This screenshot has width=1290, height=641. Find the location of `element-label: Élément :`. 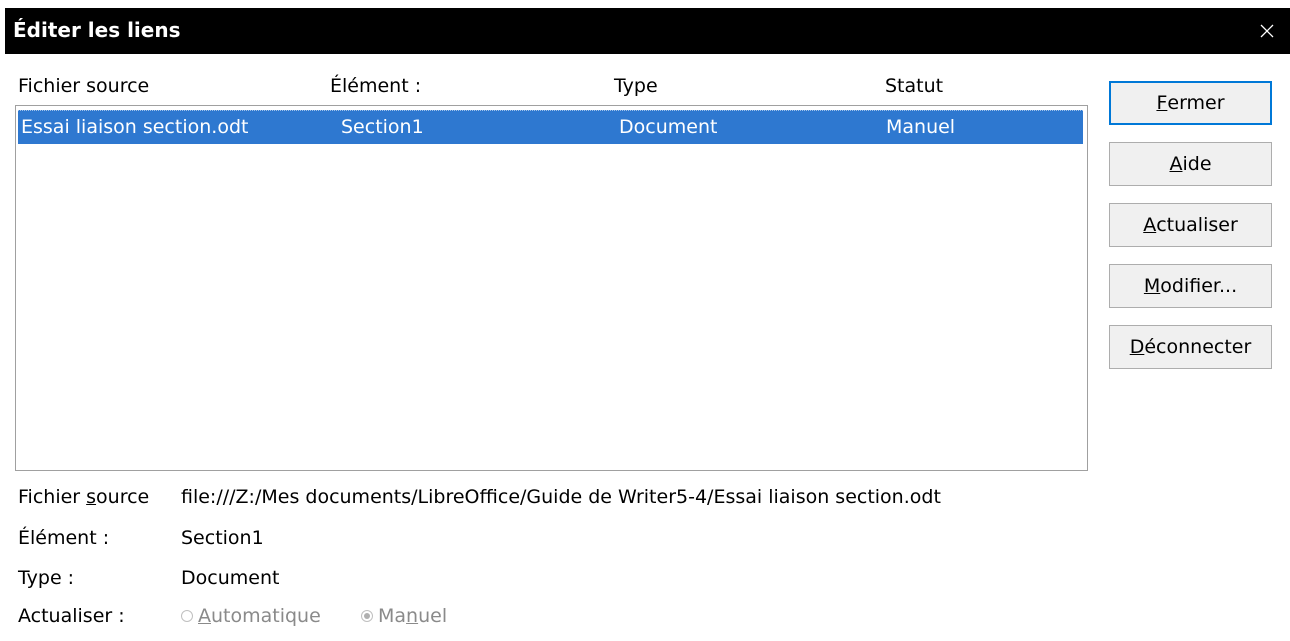

element-label: Élément : is located at coordinates (64, 538).